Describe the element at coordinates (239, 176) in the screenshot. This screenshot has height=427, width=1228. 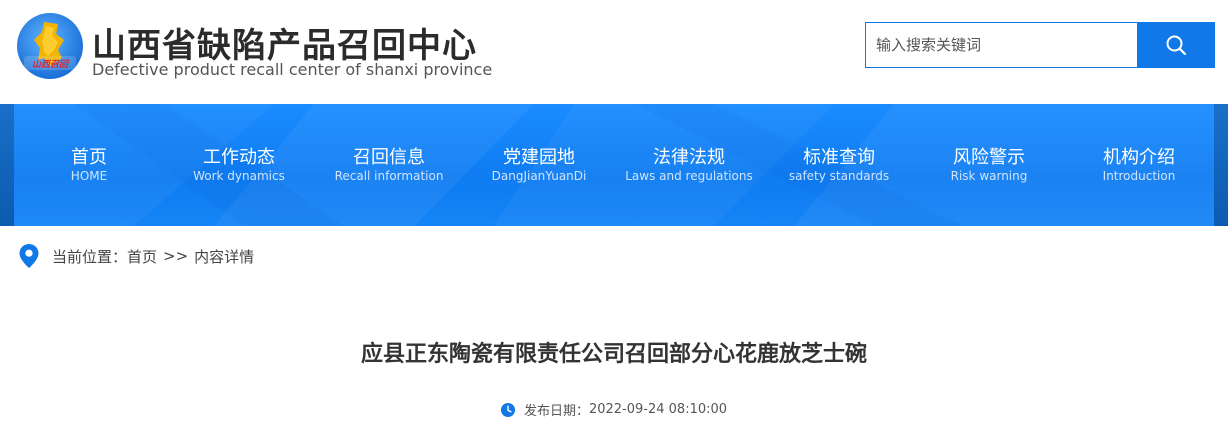
I see `nav-item-sublabel: Work dynamics` at that location.